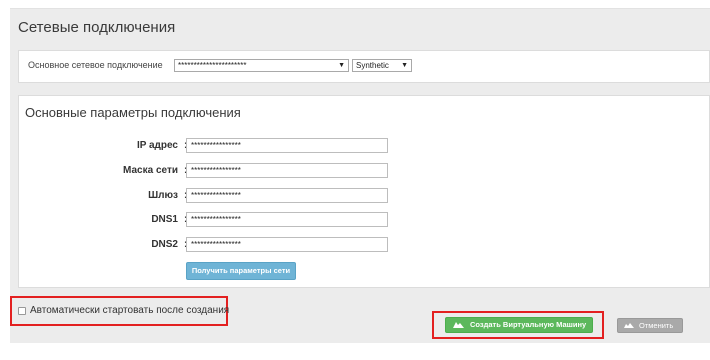 This screenshot has height=360, width=710. Describe the element at coordinates (169, 244) in the screenshot. I see `dns2-label: DNS2:` at that location.